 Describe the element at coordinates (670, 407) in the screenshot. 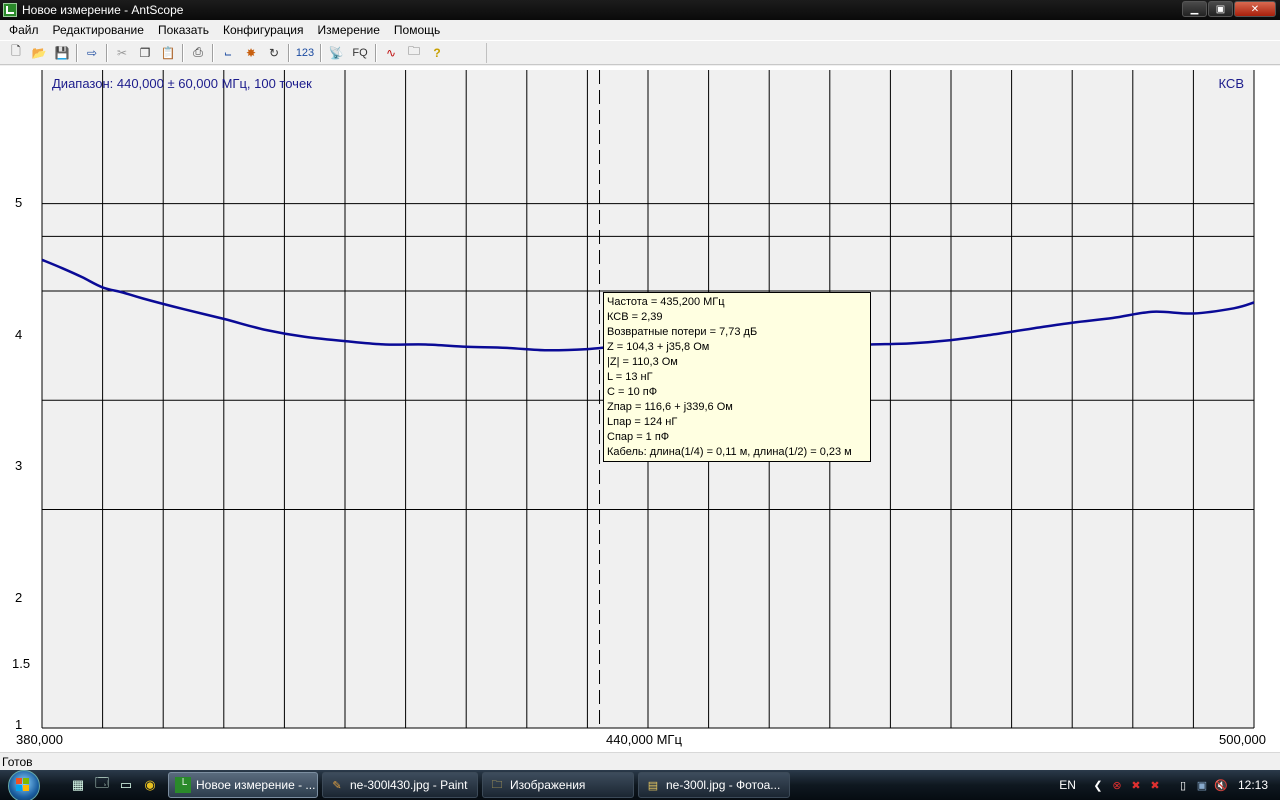

I see `tooltip-parallel-impedance: Zпар = 116,6 + j339,6 Ом` at that location.